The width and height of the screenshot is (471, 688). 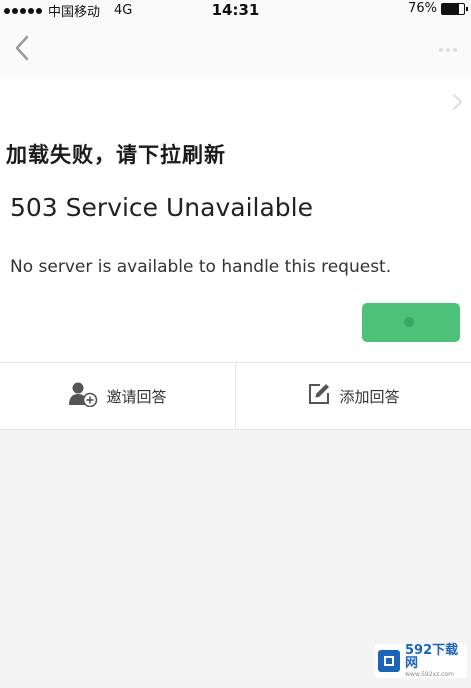 I want to click on watermark-logo-icon, so click(x=389, y=661).